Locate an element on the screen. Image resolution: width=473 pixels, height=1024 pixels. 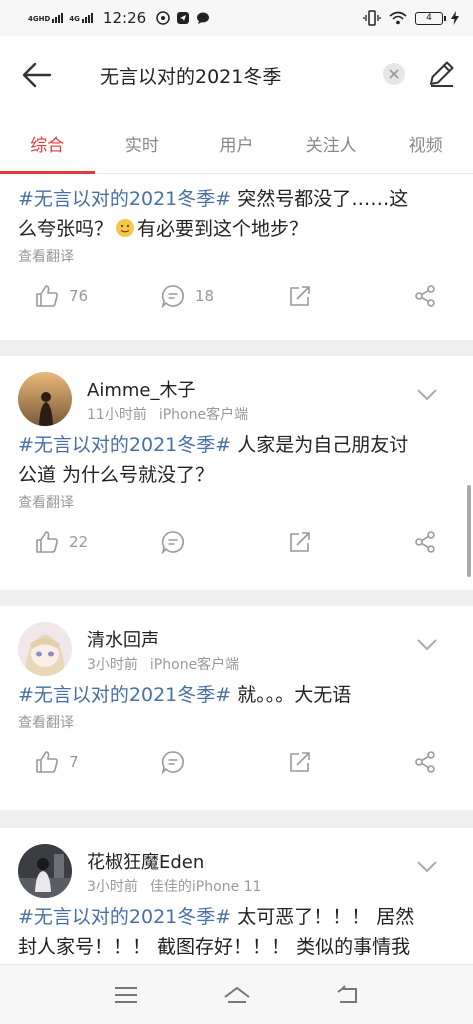
like-button: 76 is located at coordinates (61, 296).